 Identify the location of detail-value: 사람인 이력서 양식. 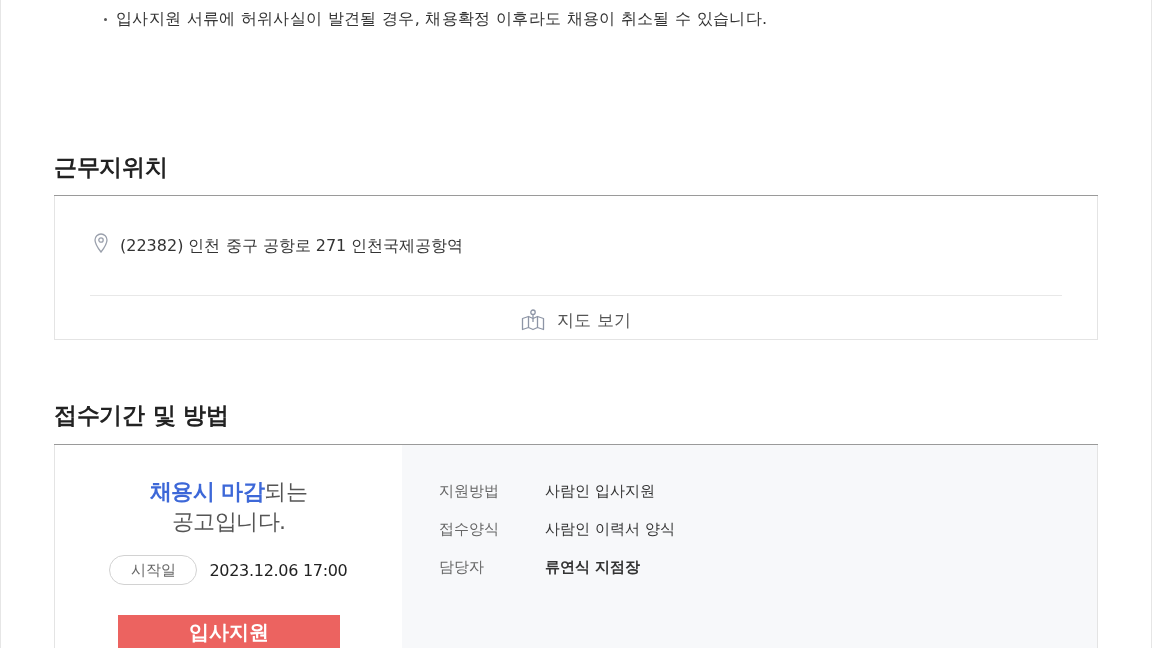
(610, 529).